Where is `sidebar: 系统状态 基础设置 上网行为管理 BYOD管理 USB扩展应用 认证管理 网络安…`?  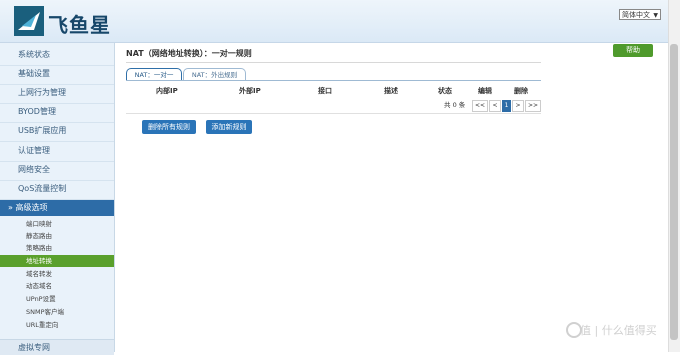 sidebar: 系统状态 基础设置 上网行为管理 BYOD管理 USB扩展应用 认证管理 网络安… is located at coordinates (57, 199).